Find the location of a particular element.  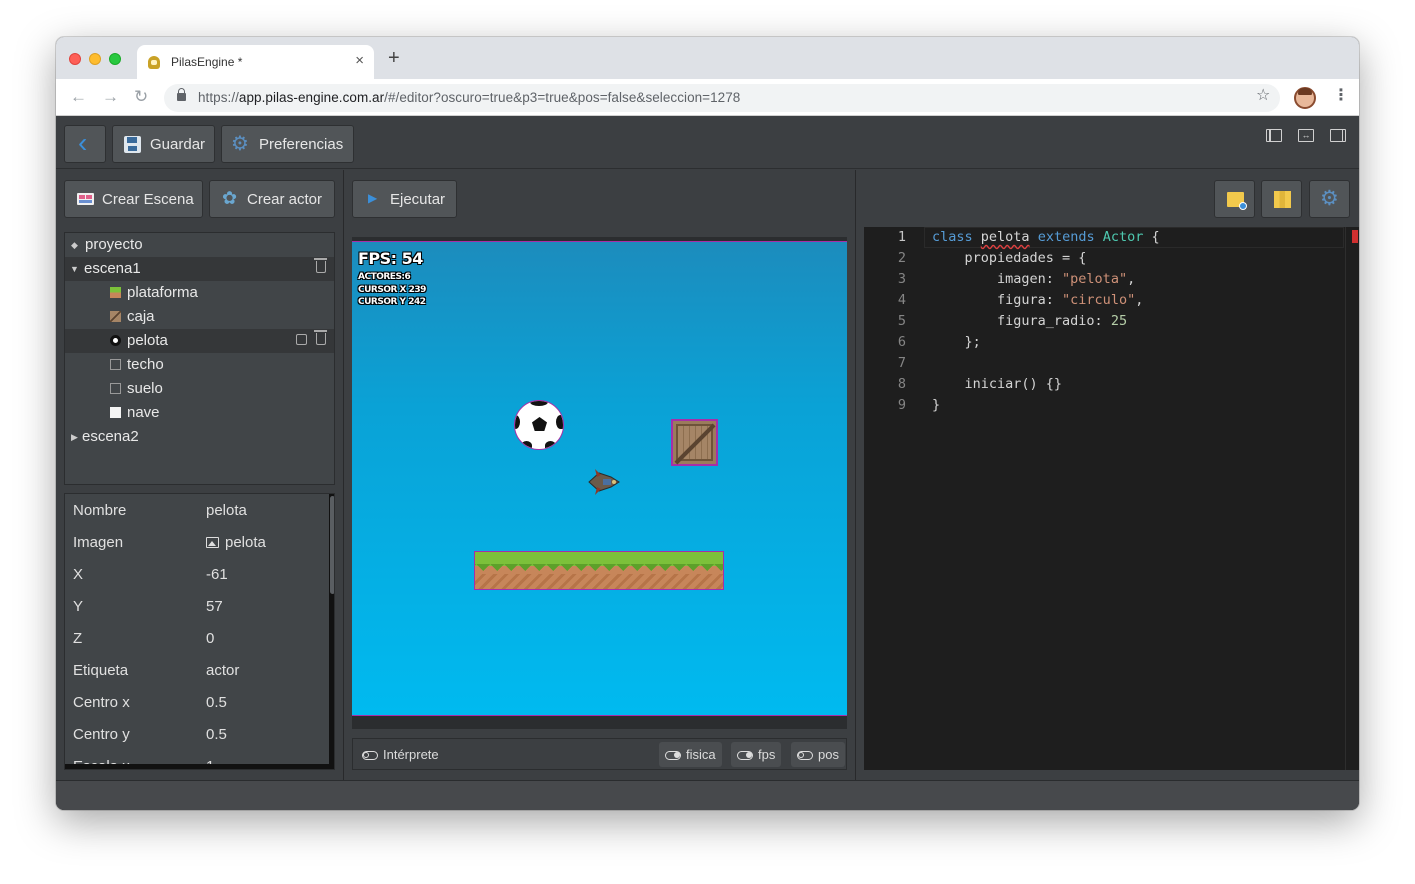

properties-scrollbar is located at coordinates (331, 631).